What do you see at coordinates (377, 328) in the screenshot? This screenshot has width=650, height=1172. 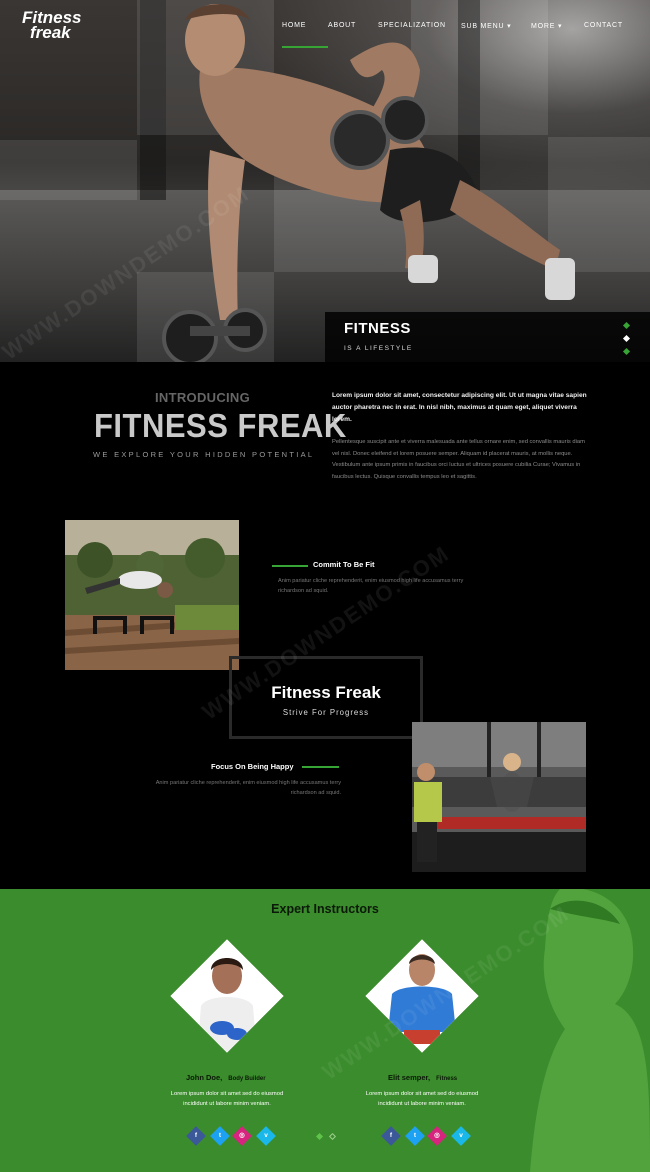 I see `hero-title: FITNESS` at bounding box center [377, 328].